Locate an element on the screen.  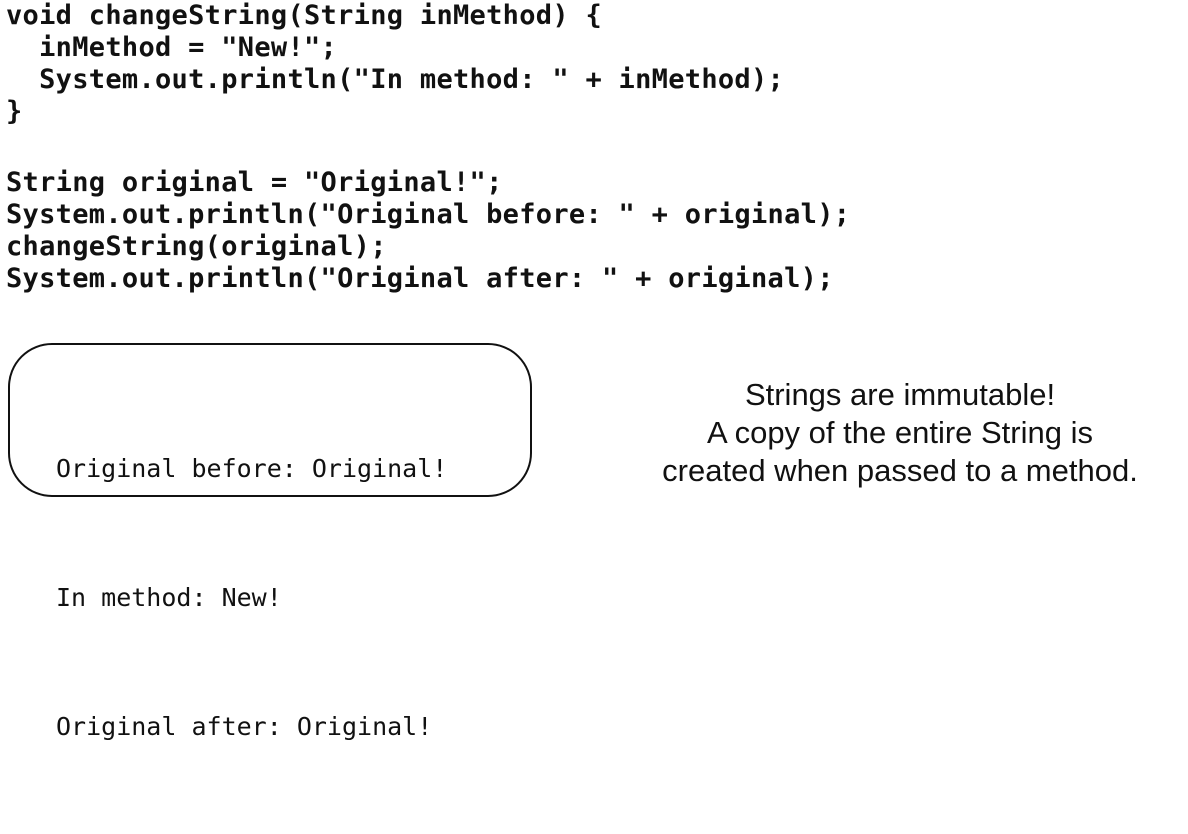
output-line: In method: New! is located at coordinates (169, 597).